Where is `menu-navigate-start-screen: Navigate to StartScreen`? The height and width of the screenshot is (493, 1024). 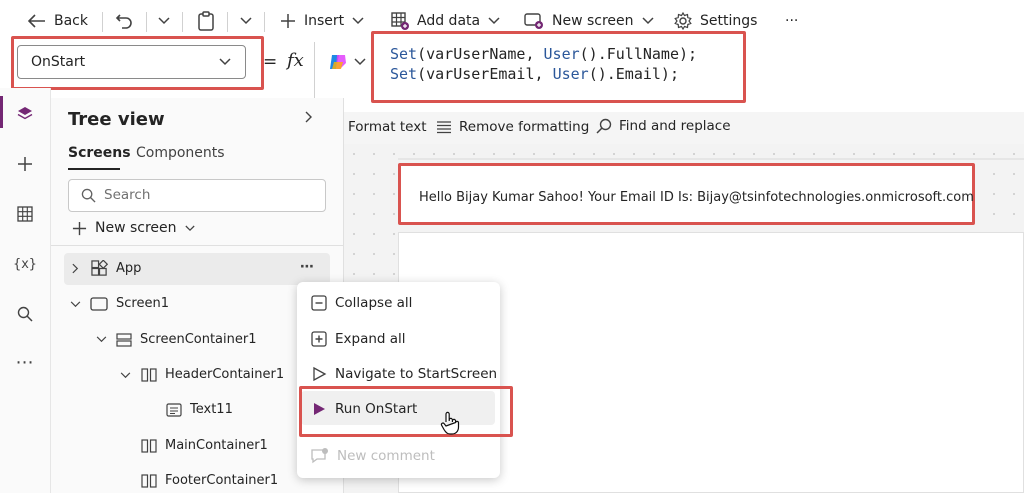
menu-navigate-start-screen: Navigate to StartScreen is located at coordinates (404, 374).